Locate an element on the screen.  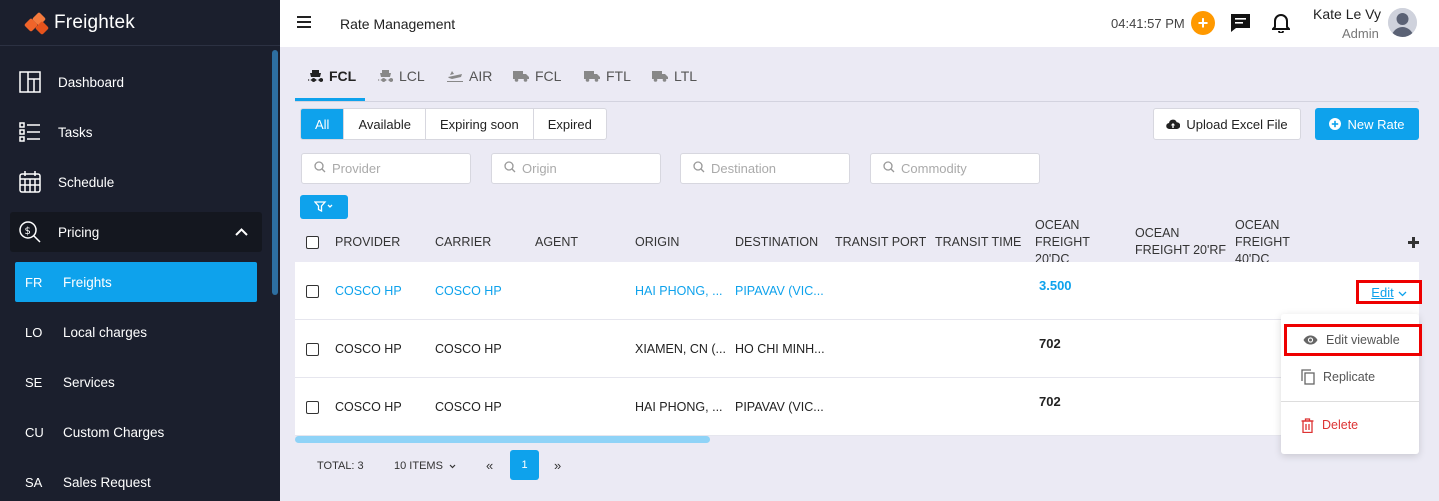
chevron-down-icon is located at coordinates (1402, 292).